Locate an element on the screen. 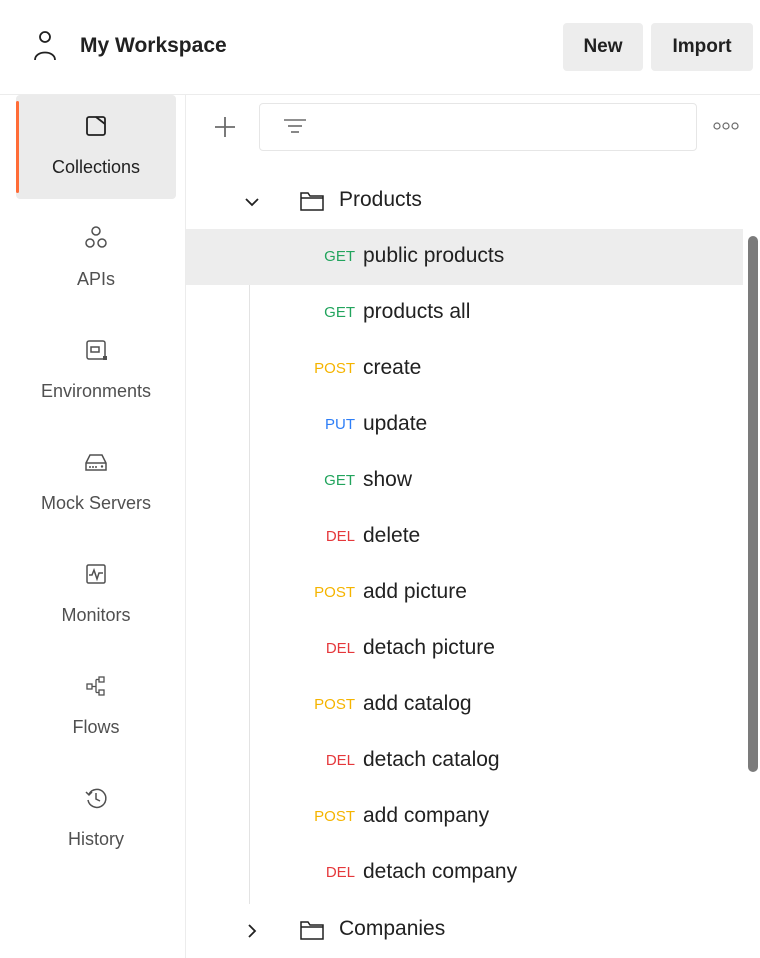 This screenshot has width=760, height=958. filter-box is located at coordinates (478, 127).